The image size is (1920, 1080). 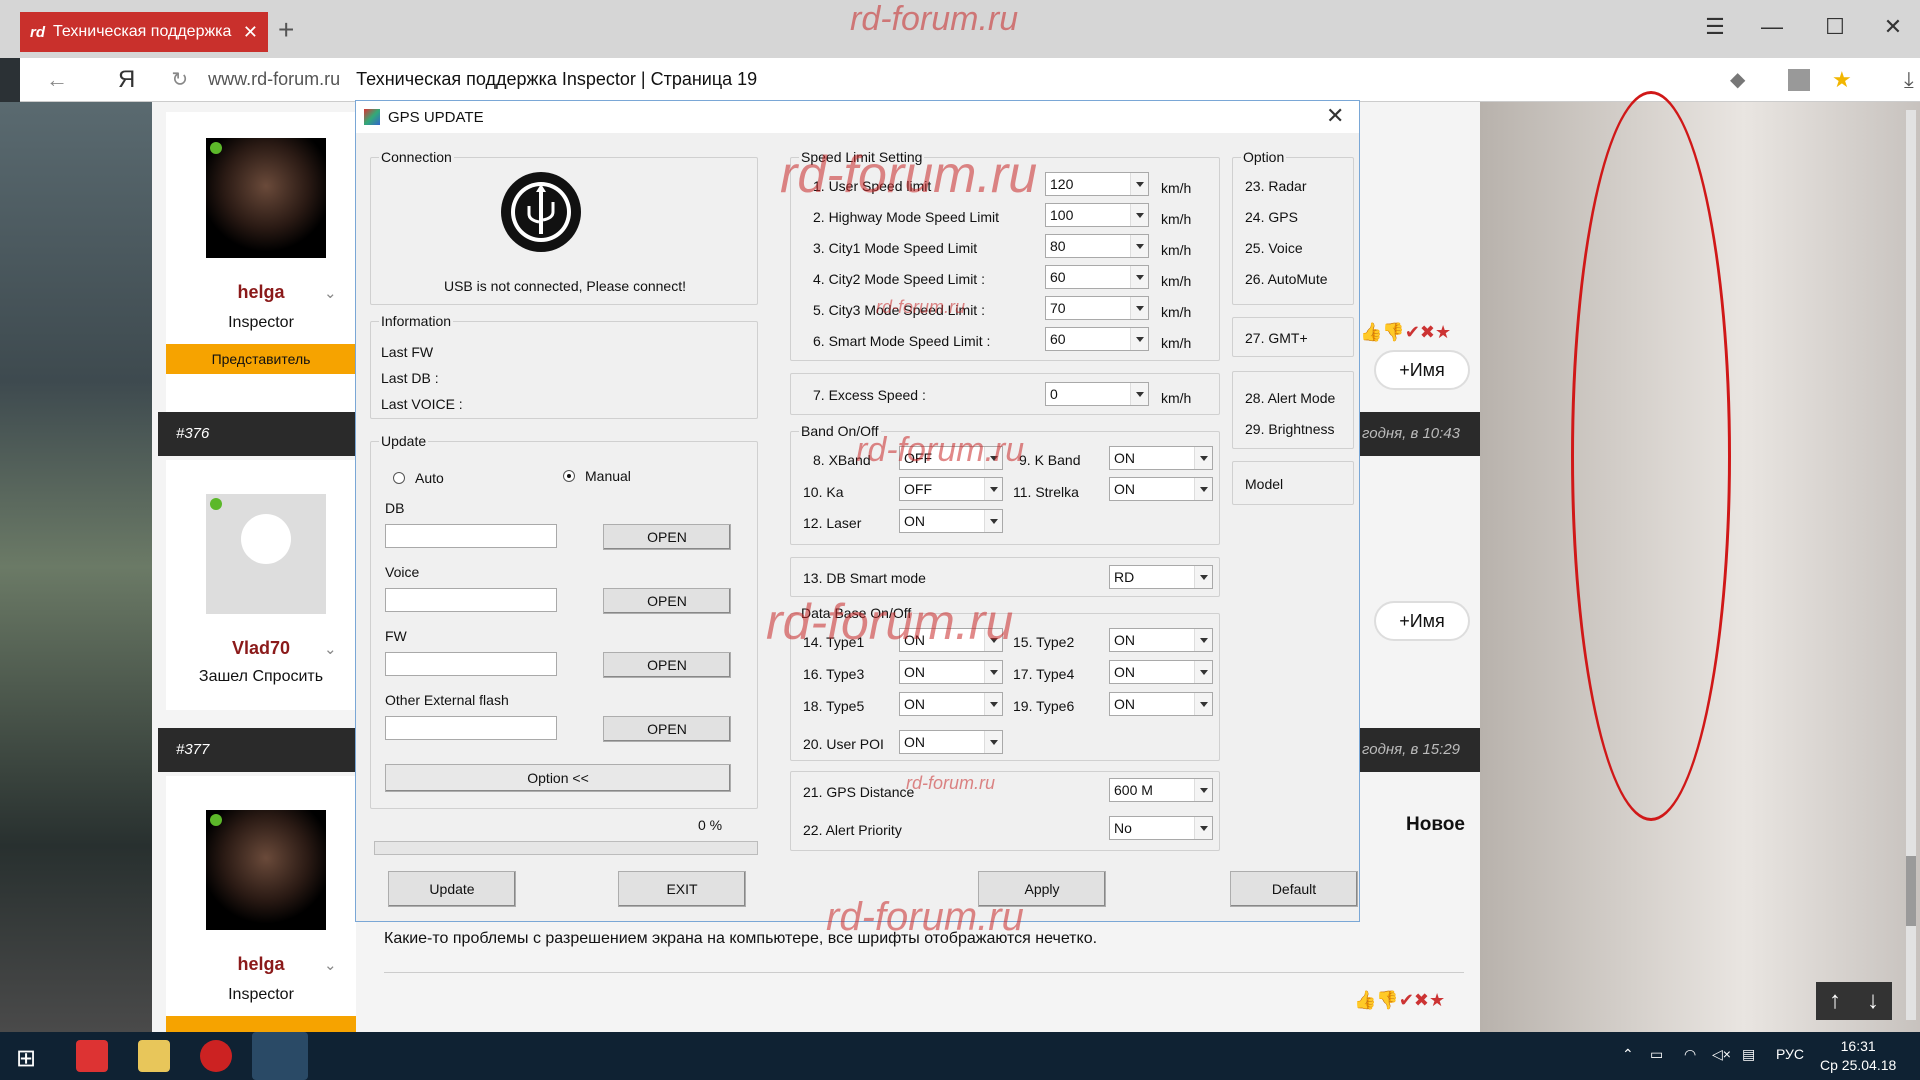 I want to click on option-automute: 26. AutoMute, so click(x=1286, y=279).